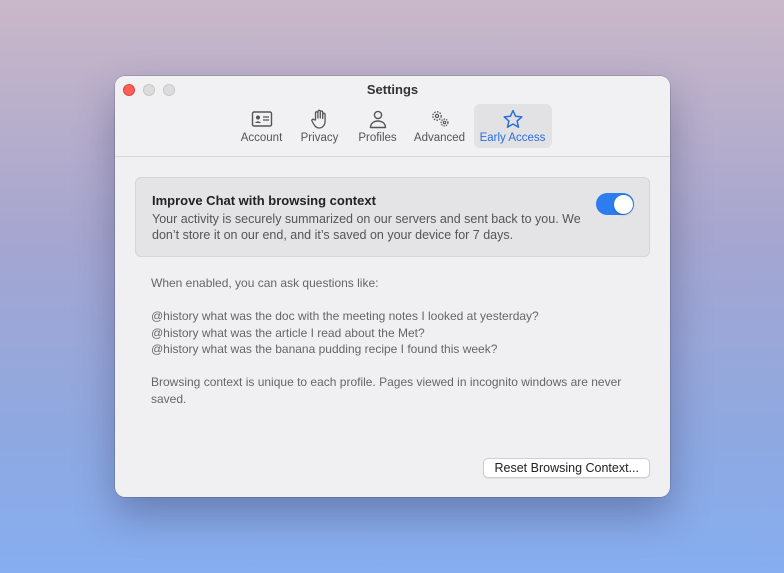 The height and width of the screenshot is (573, 784). I want to click on gears-icon, so click(440, 119).